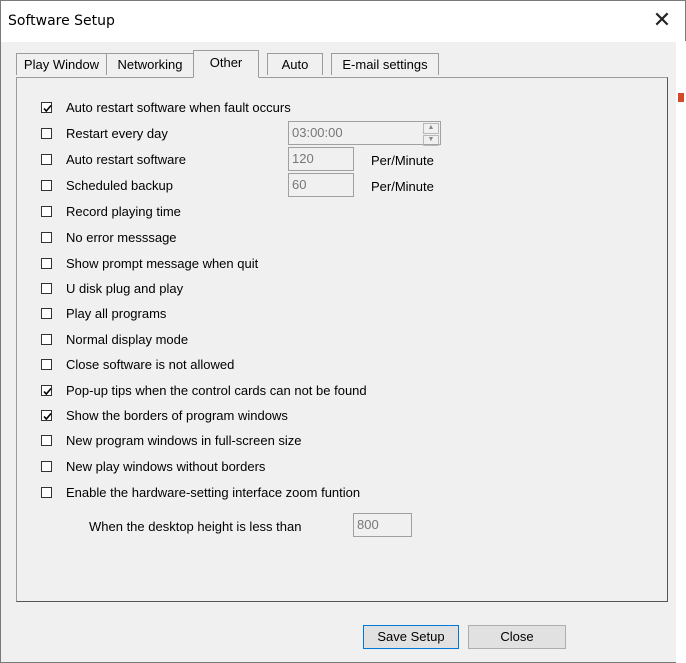  Describe the element at coordinates (662, 21) in the screenshot. I see `close-icon: ✕` at that location.